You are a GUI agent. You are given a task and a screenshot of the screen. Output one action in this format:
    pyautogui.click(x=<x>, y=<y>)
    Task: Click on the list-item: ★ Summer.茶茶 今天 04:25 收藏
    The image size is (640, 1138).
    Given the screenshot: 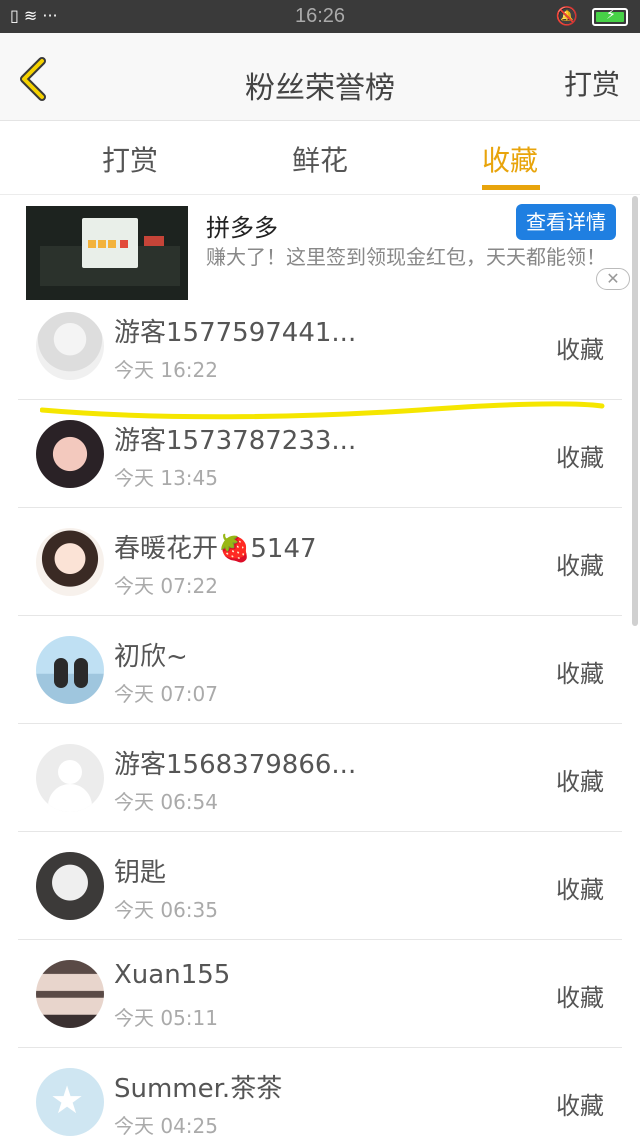 What is the action you would take?
    pyautogui.click(x=320, y=1093)
    